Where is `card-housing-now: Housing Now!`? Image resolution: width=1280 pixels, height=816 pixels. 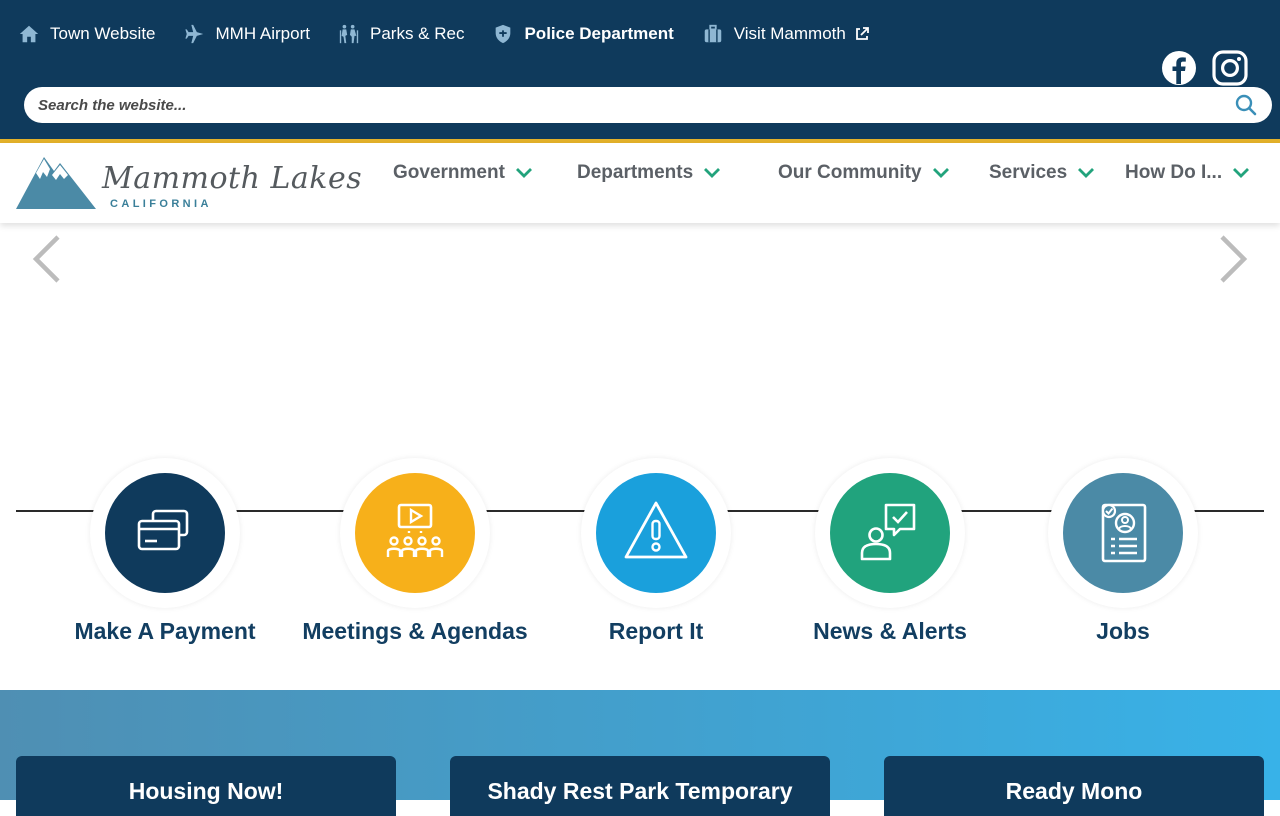
card-housing-now: Housing Now! is located at coordinates (206, 786).